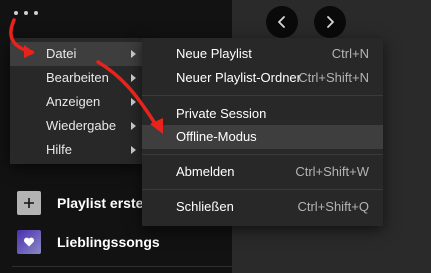 Image resolution: width=431 pixels, height=273 pixels. I want to click on submenu-item-close: Schließen Ctrl+Shift+Q, so click(262, 207).